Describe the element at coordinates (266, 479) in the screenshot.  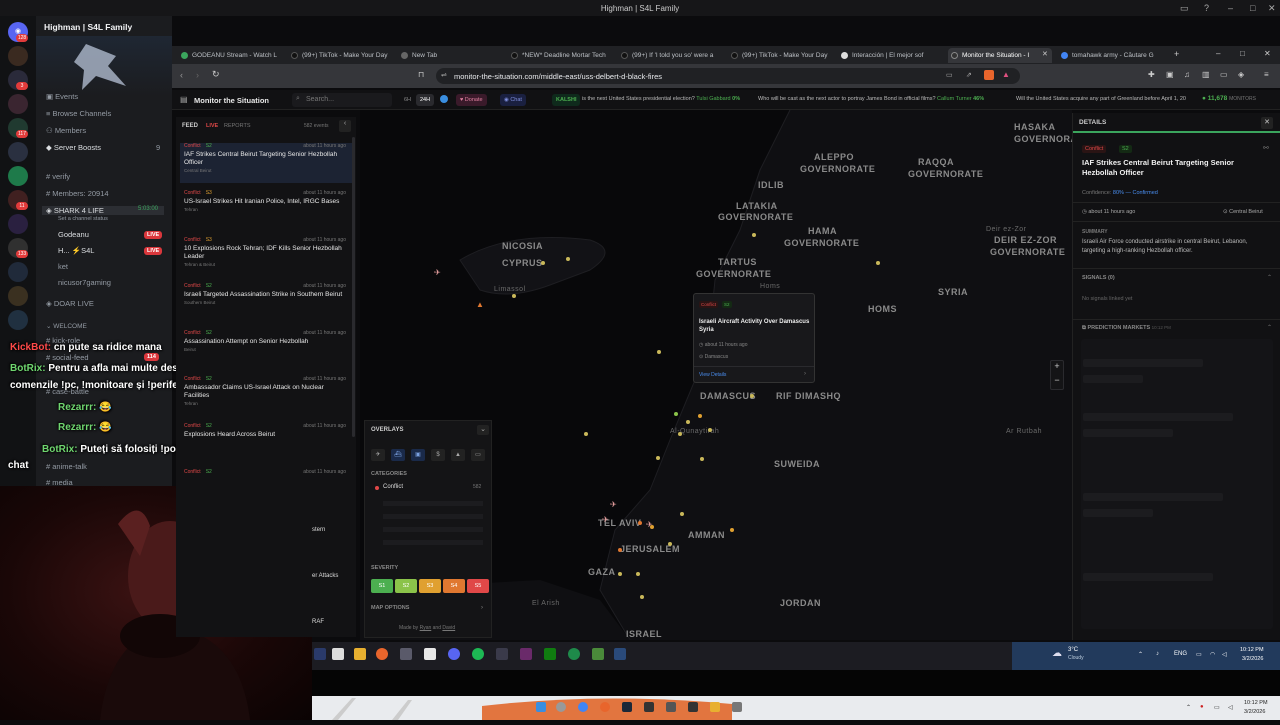
I see `feed-item: Conflict S2 about 11 hours ago` at that location.